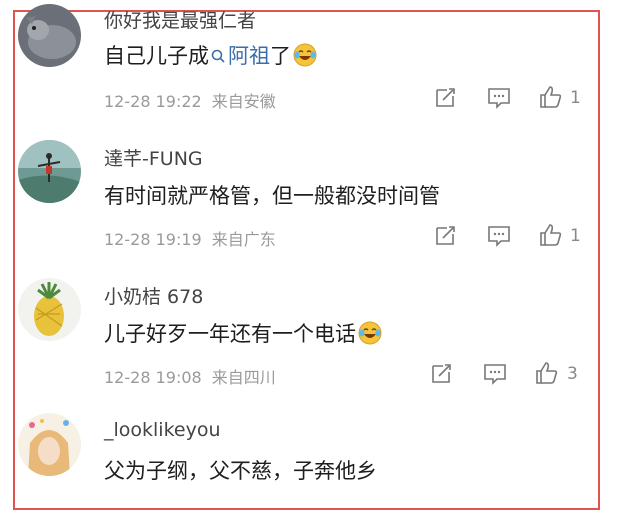 This screenshot has width=626, height=510. I want to click on comment-username: 小奶桔 678, so click(153, 295).